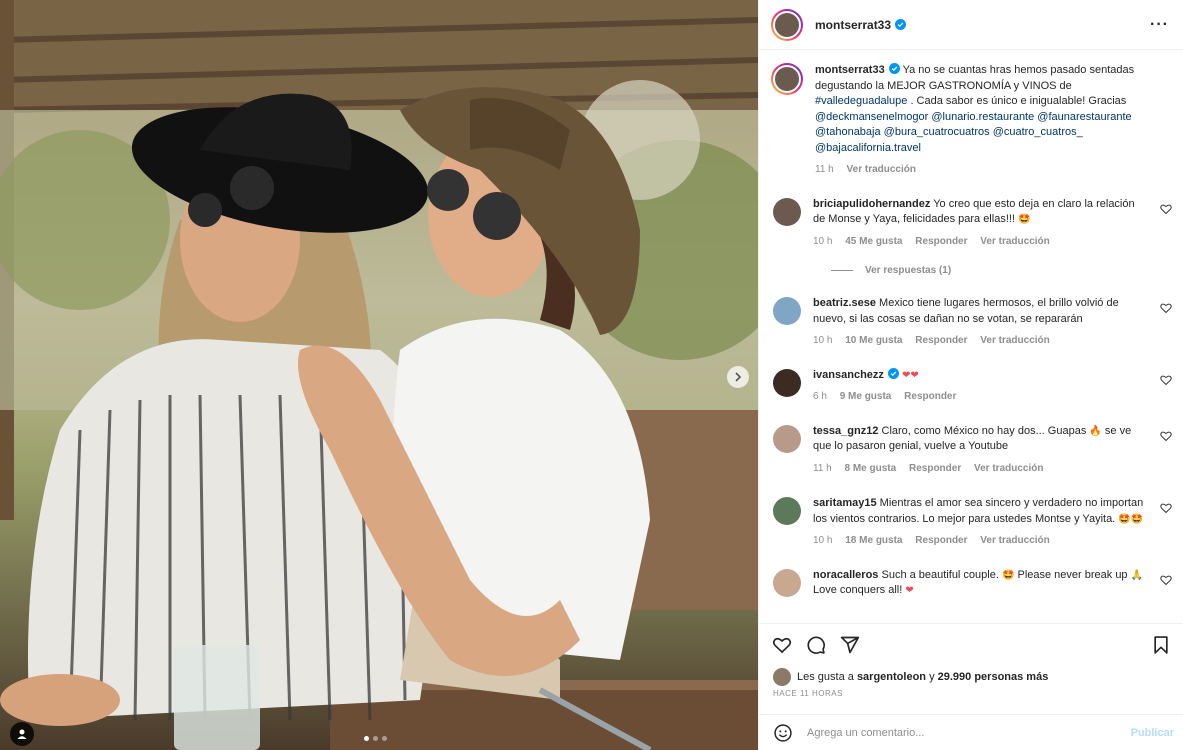  Describe the element at coordinates (1137, 575) in the screenshot. I see `comment-emoji: 🙏` at that location.